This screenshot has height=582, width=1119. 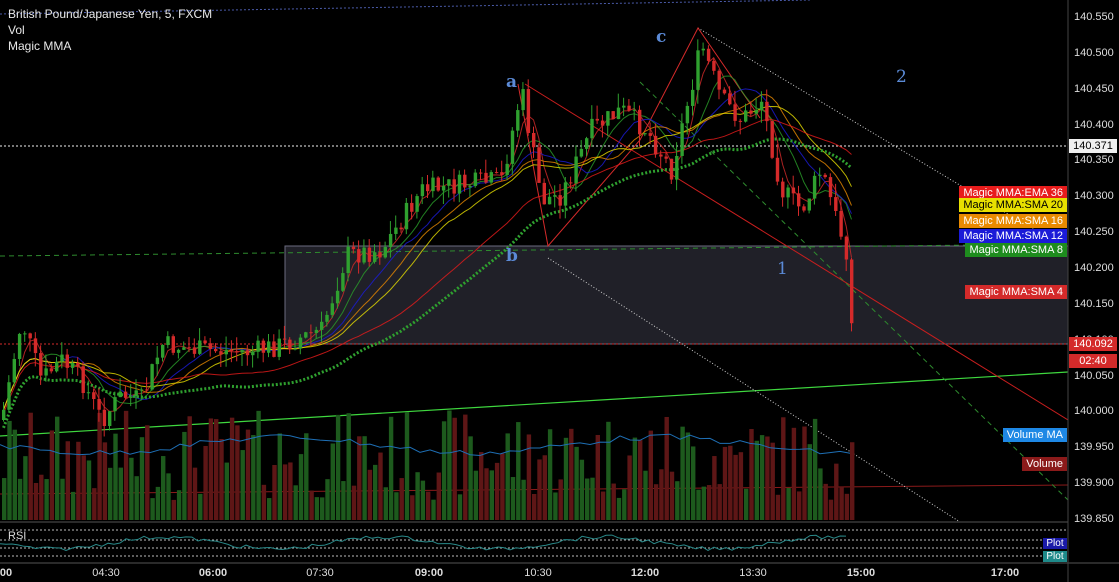 I want to click on price-tick: 139.900, so click(x=1094, y=483).